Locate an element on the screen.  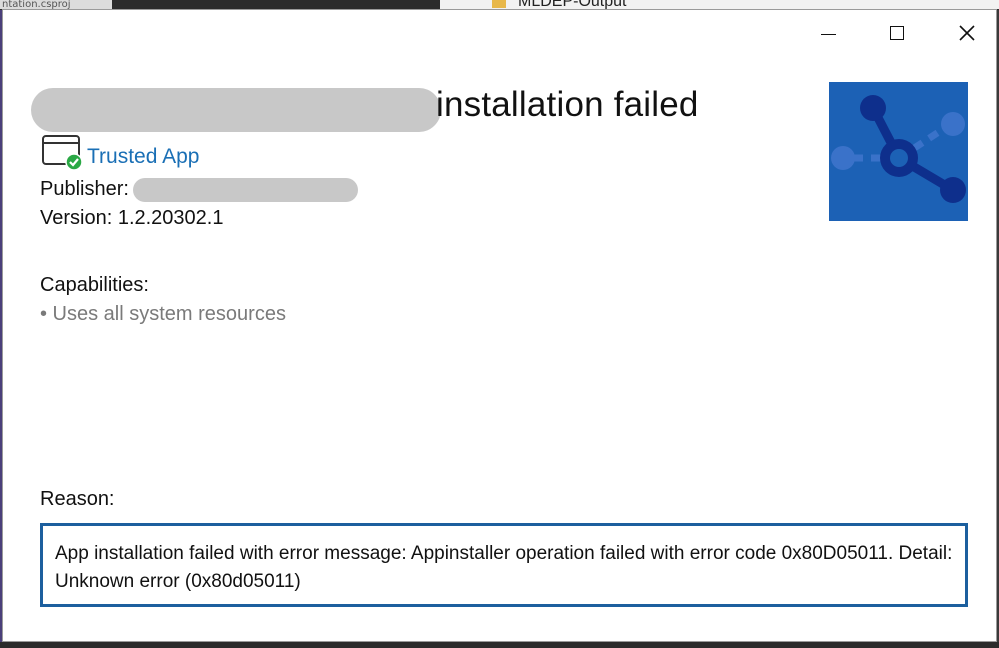
background-file-tab: ntation.csproj is located at coordinates (56, 4).